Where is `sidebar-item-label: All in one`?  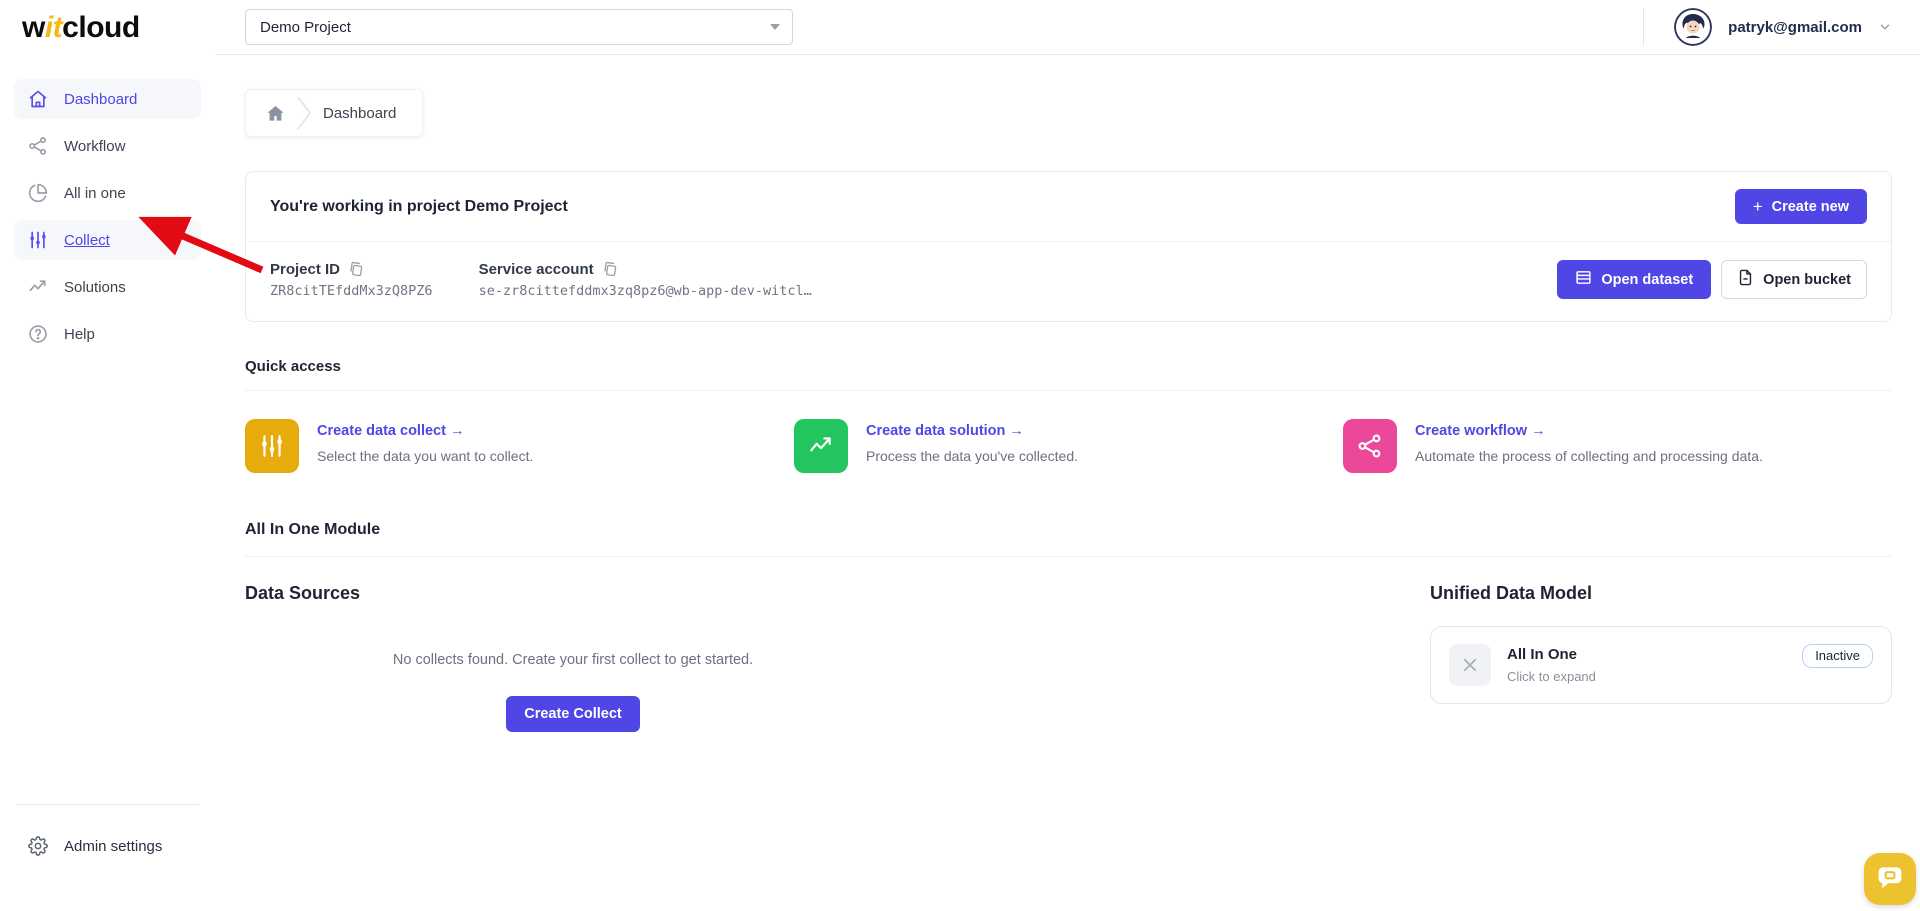
sidebar-item-label: All in one is located at coordinates (95, 193).